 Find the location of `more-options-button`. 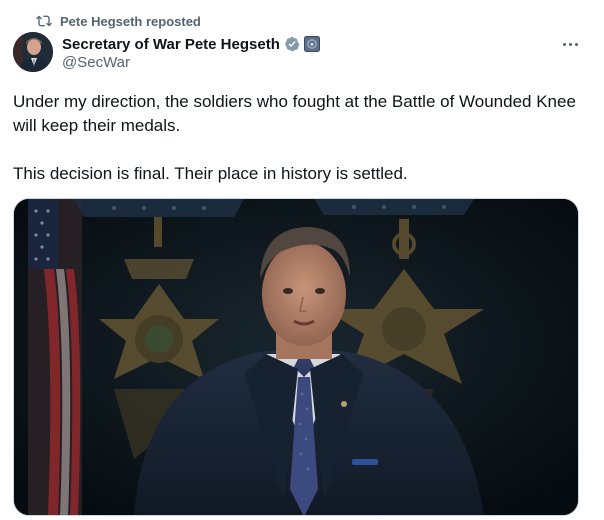

more-options-button is located at coordinates (570, 44).